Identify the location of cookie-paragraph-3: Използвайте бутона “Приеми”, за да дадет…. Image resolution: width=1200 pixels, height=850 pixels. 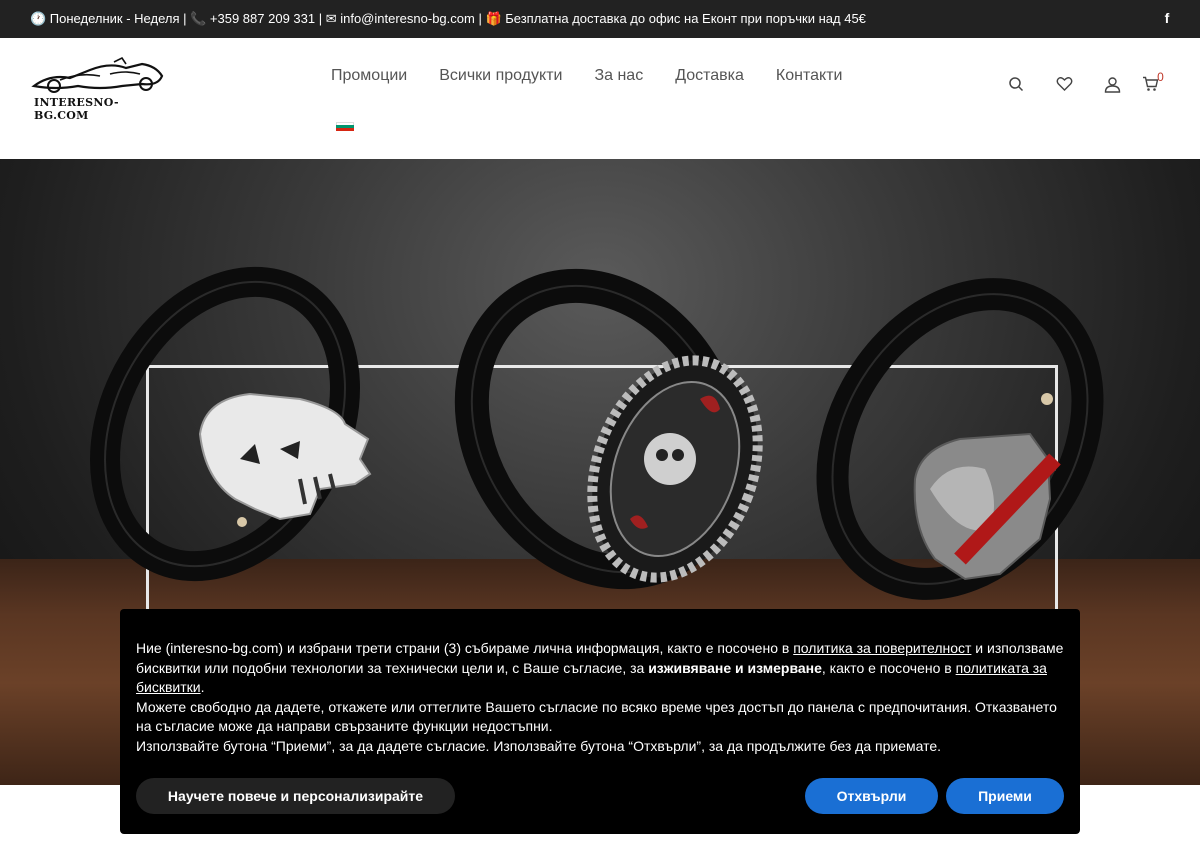
(539, 745).